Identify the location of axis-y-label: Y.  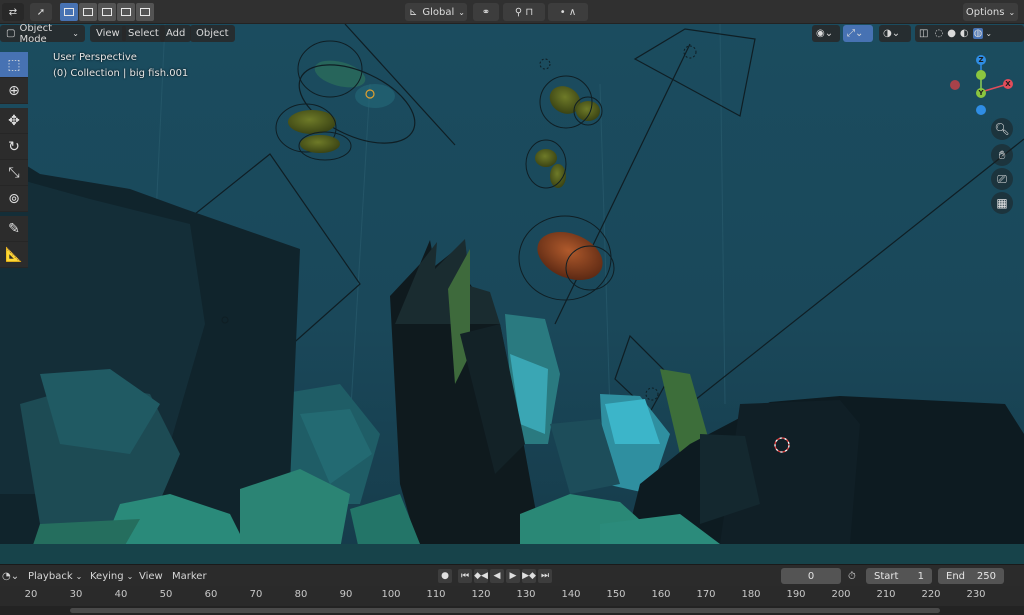
(981, 93).